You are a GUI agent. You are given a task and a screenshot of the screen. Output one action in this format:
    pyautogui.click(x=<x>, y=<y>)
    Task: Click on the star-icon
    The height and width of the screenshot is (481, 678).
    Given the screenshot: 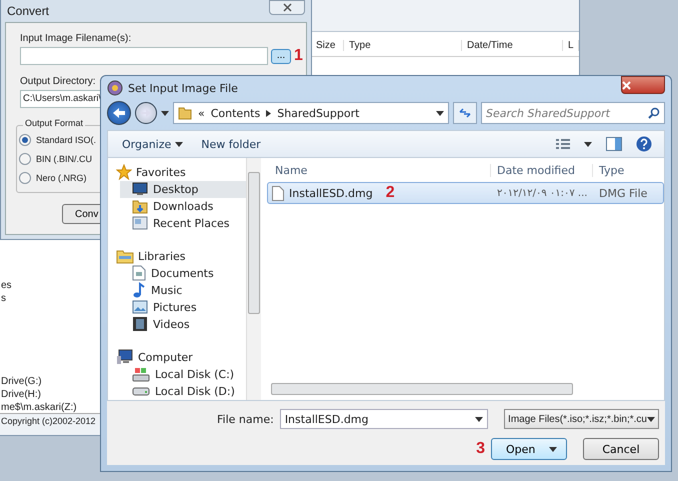 What is the action you would take?
    pyautogui.click(x=124, y=172)
    